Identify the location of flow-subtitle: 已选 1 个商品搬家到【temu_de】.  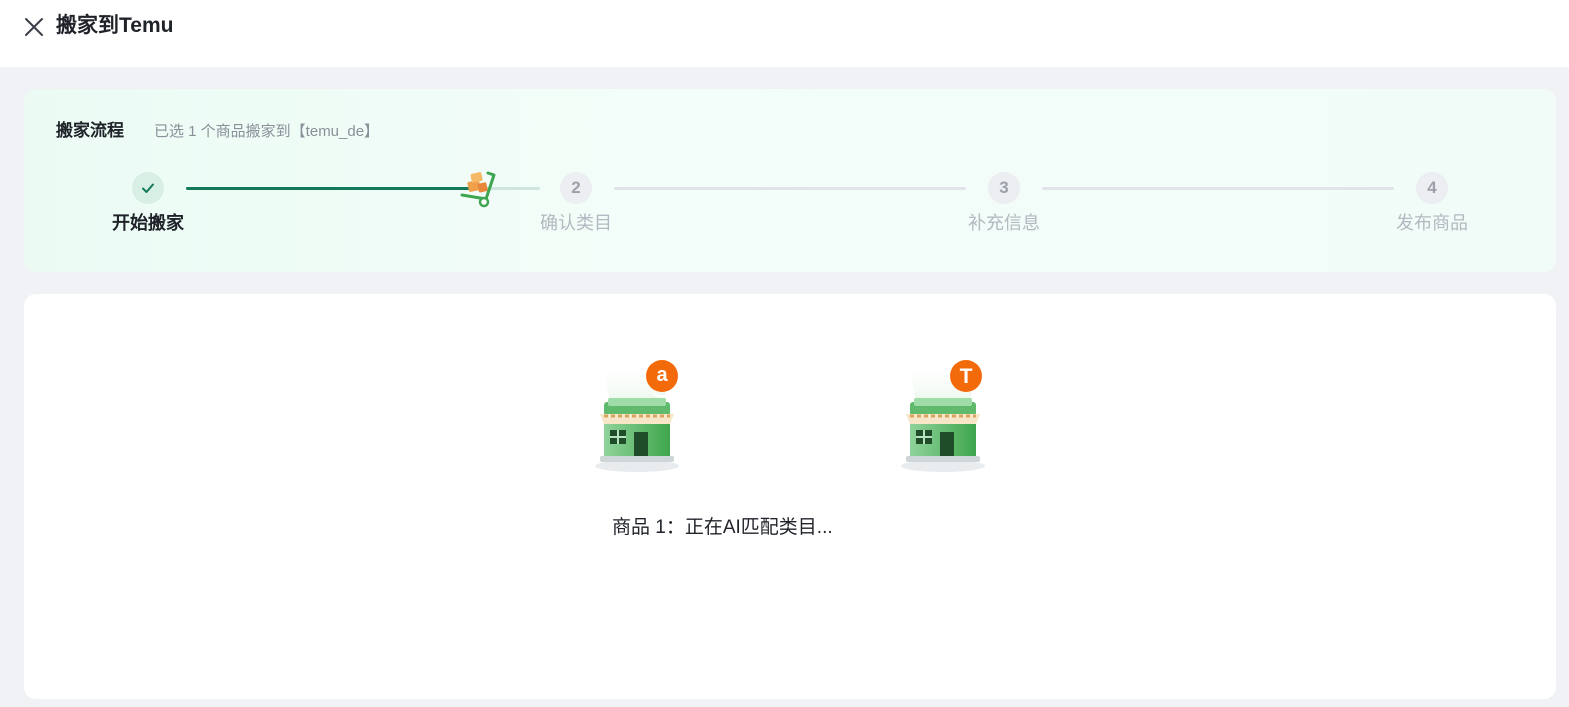
(267, 131).